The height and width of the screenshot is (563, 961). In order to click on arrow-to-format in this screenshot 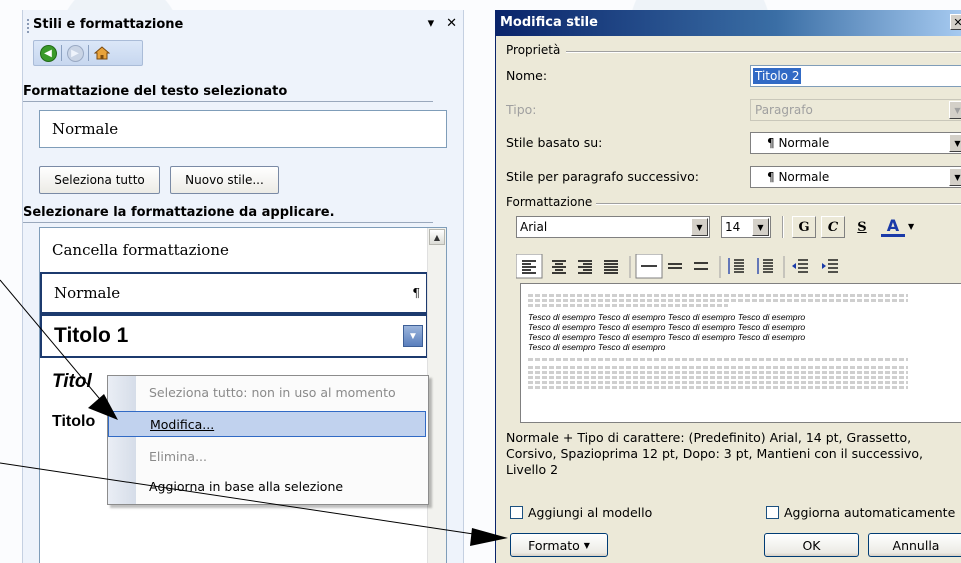, I will do `click(240, 499)`.